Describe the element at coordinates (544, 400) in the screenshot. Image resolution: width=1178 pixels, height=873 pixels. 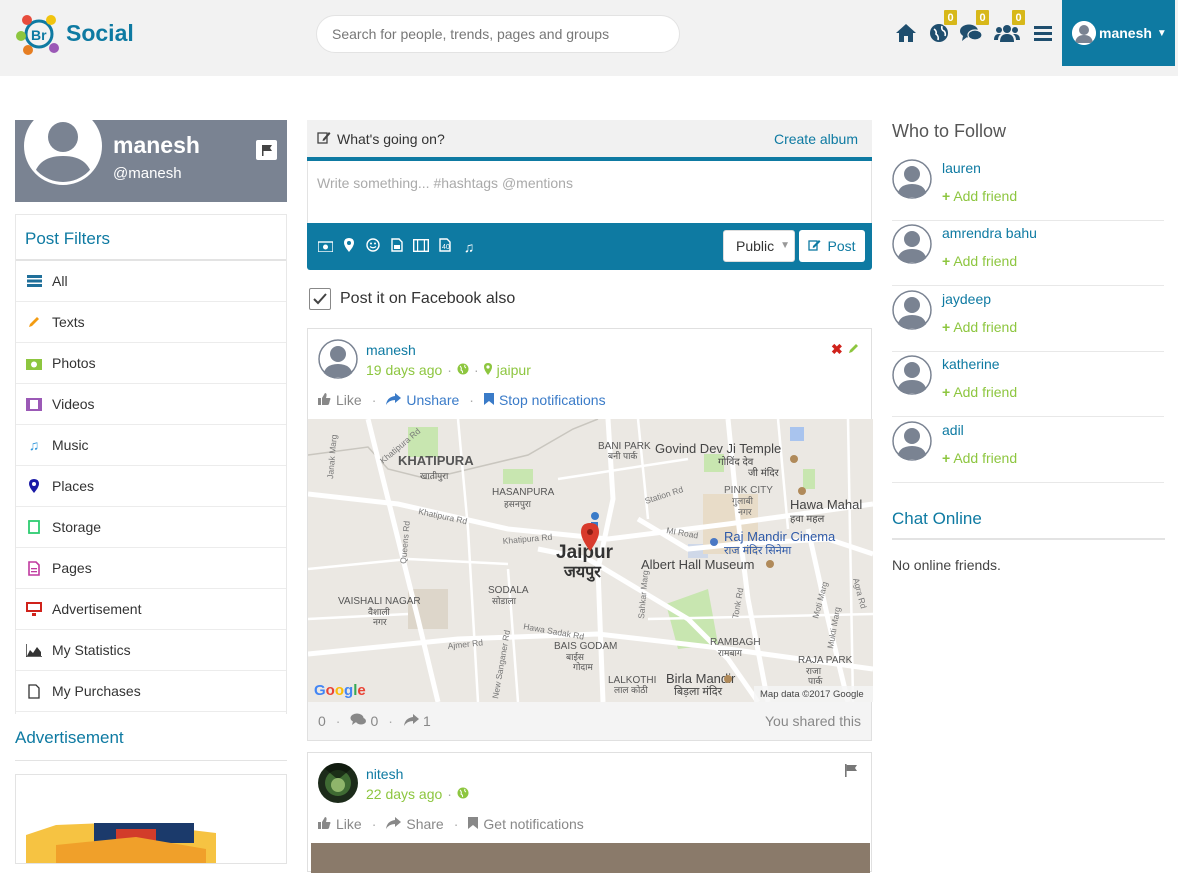
I see `stop-notifications-button: Stop notifications` at that location.